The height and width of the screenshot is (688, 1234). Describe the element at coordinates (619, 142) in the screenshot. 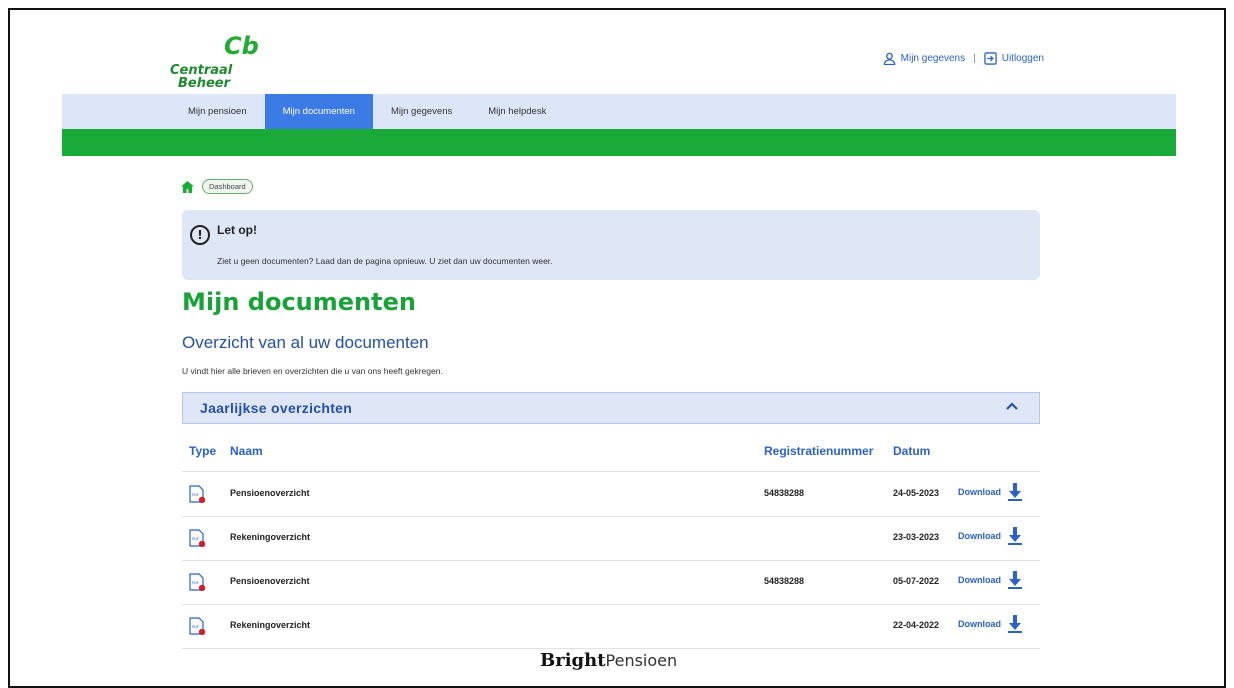

I see `green-banner` at that location.